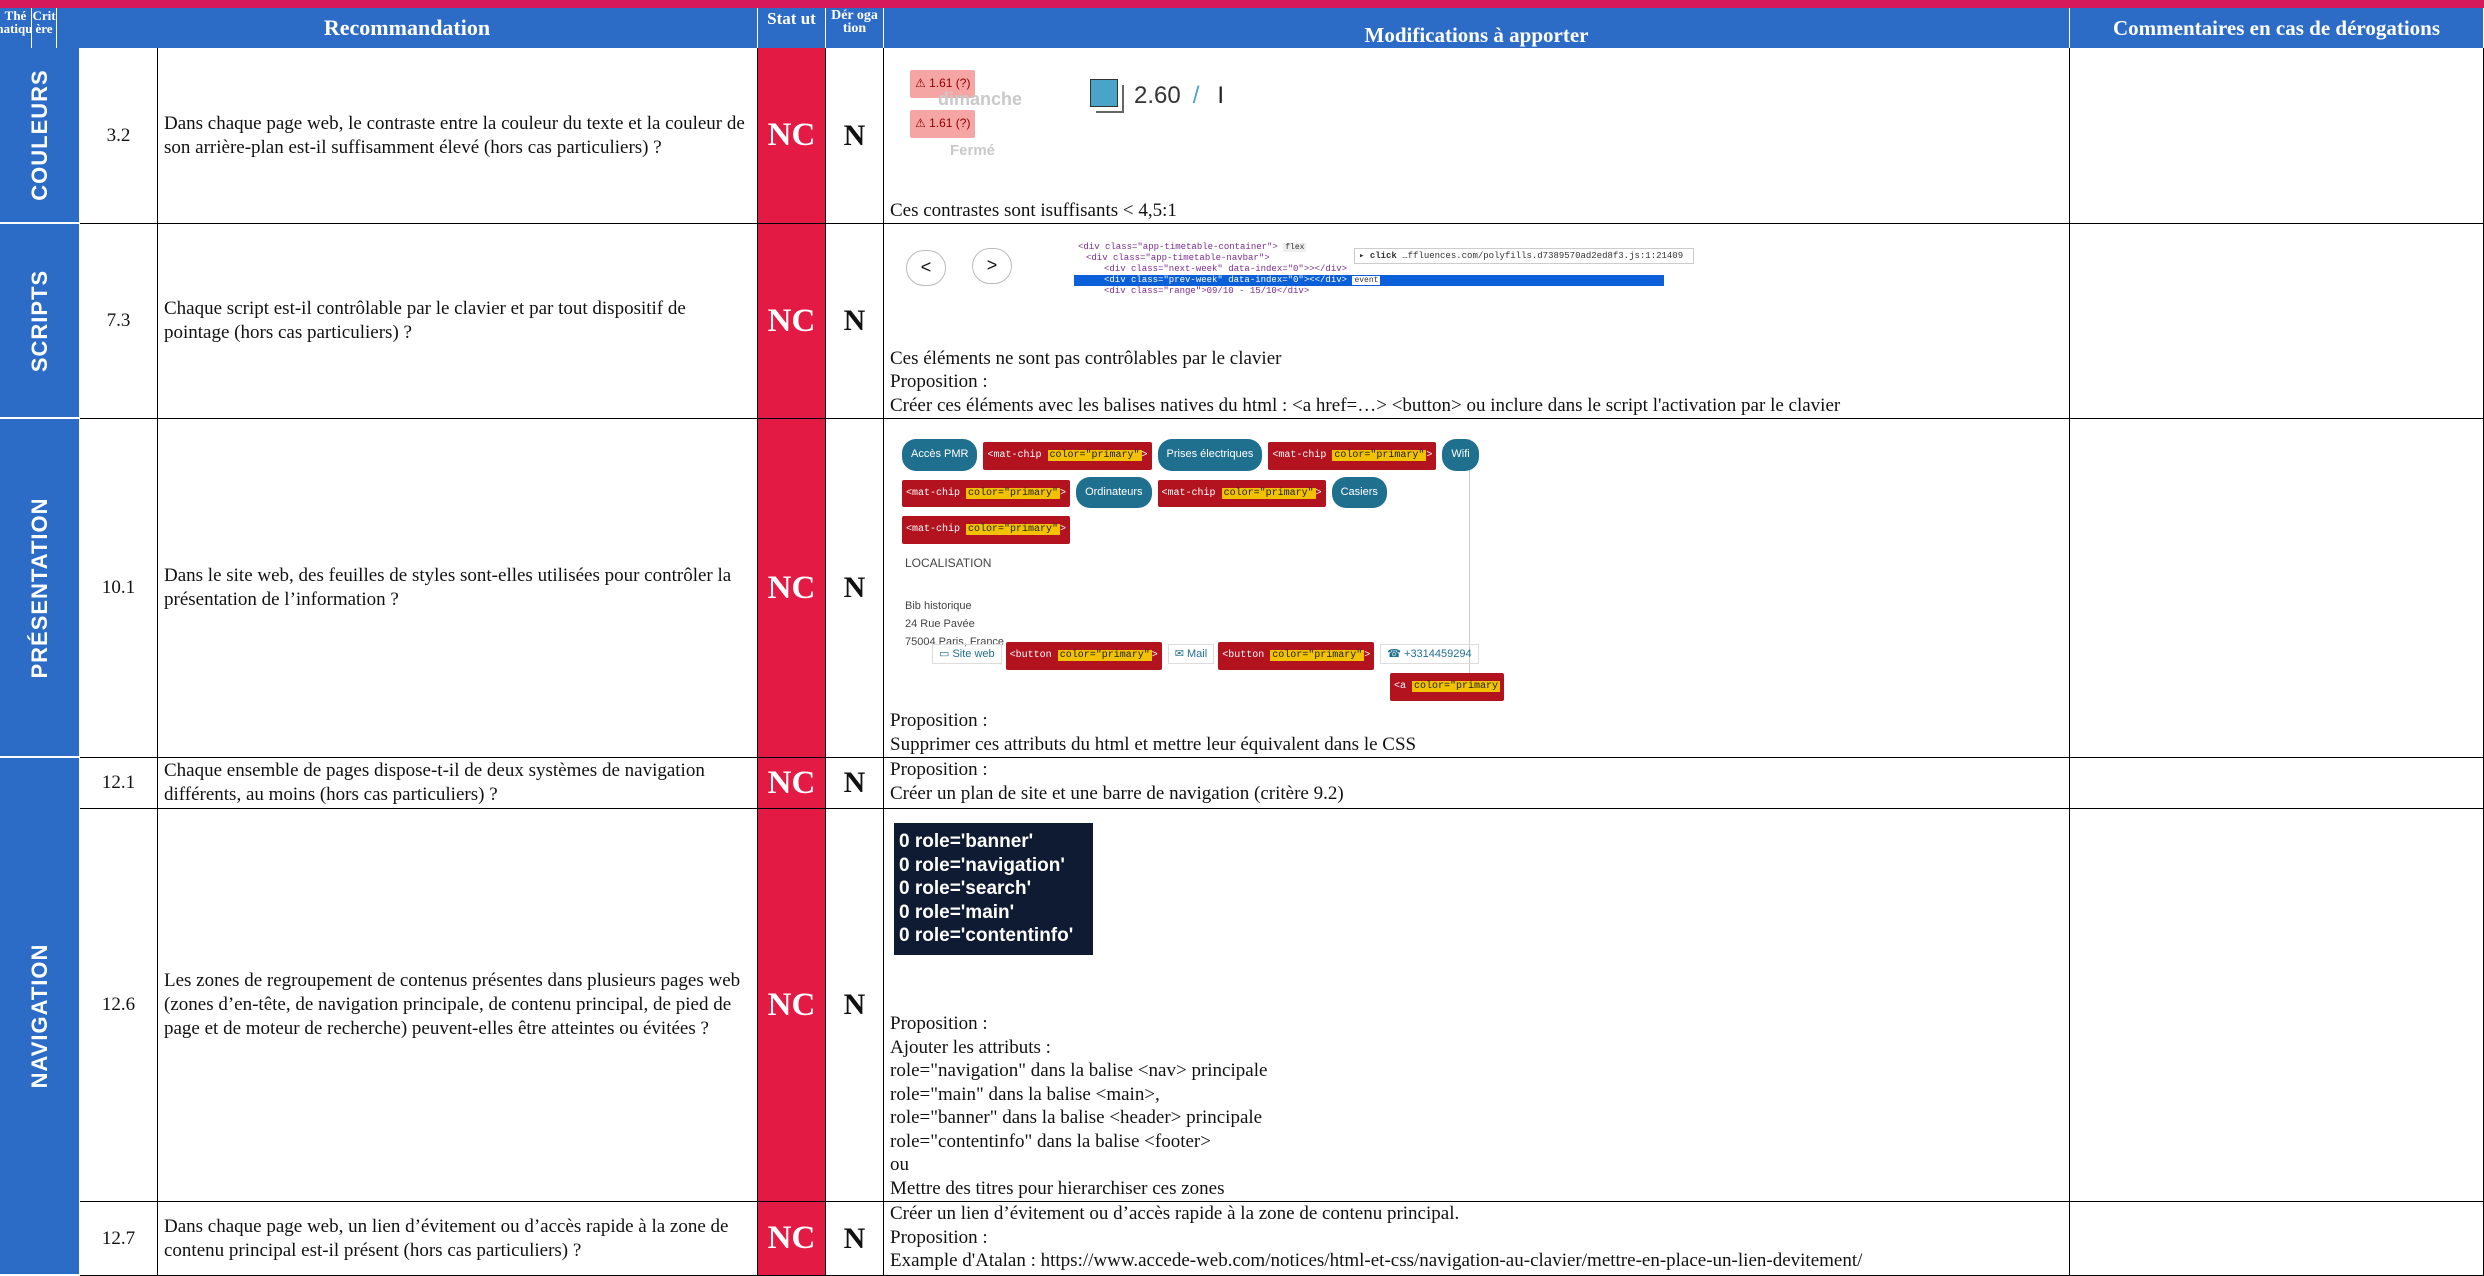 The height and width of the screenshot is (1276, 2484). What do you see at coordinates (792, 28) in the screenshot?
I see `header-statut: Stat ut` at bounding box center [792, 28].